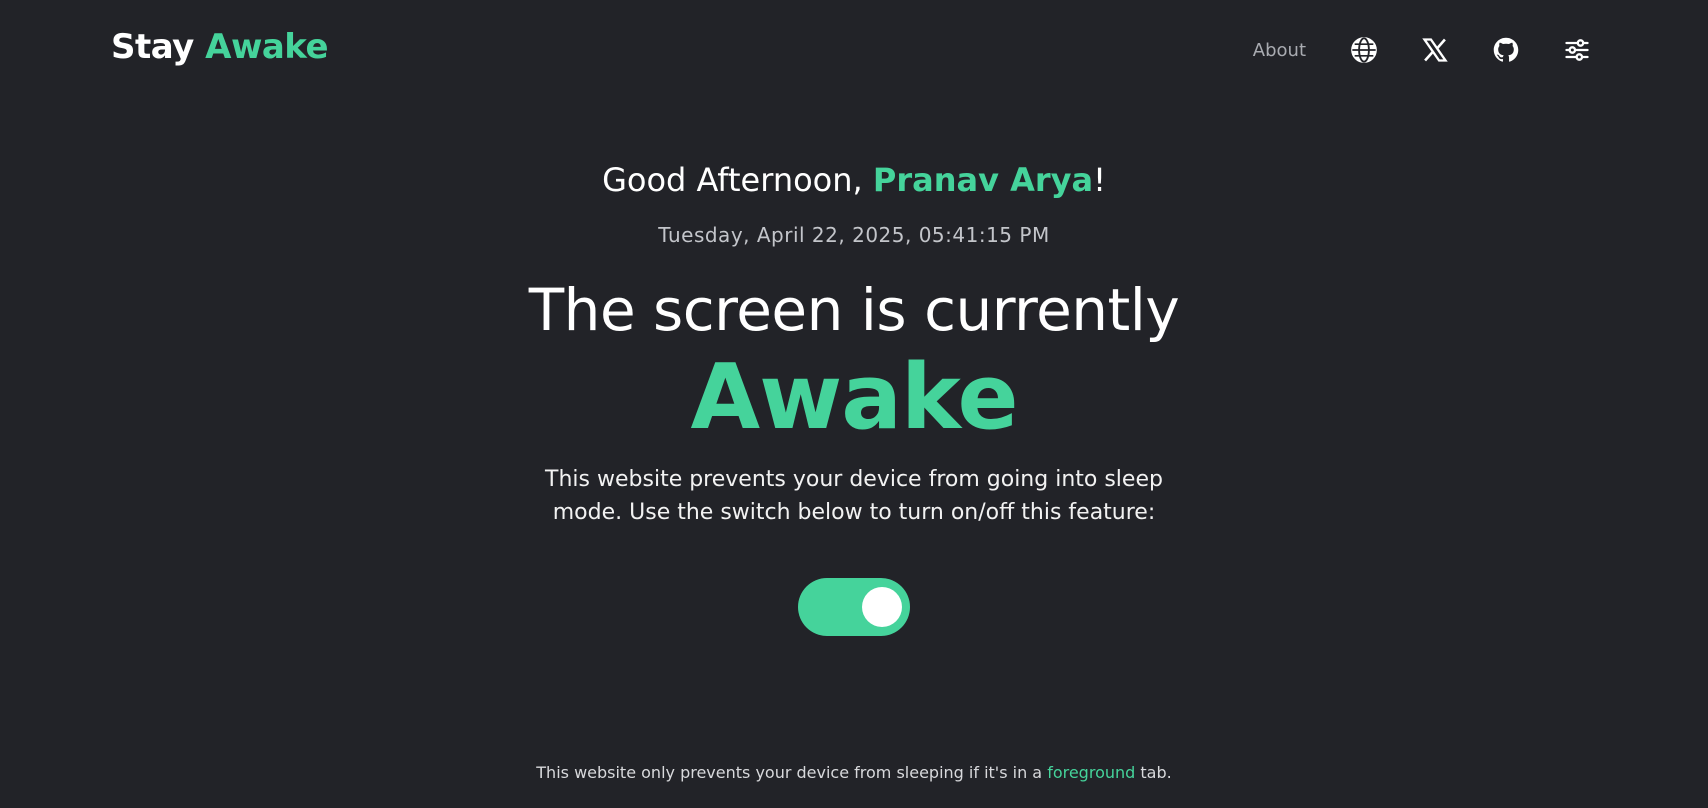  Describe the element at coordinates (854, 397) in the screenshot. I see `status-value: Awake` at that location.